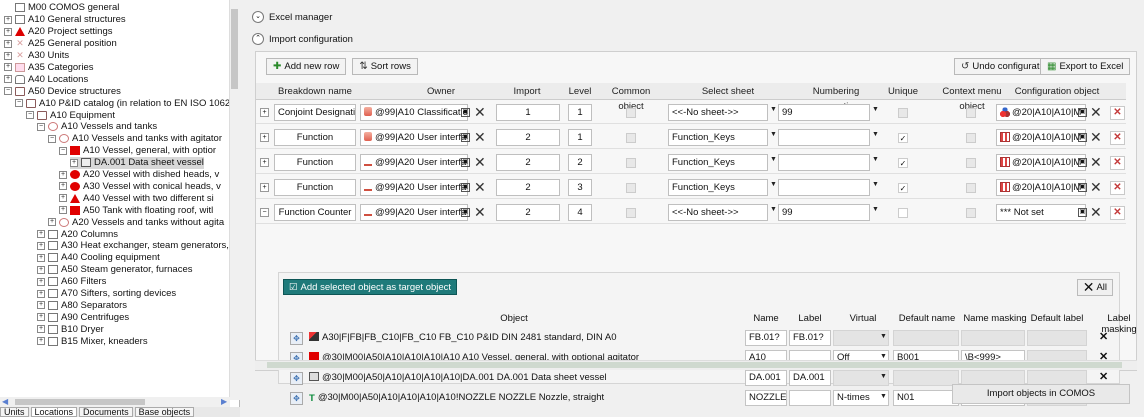 The width and height of the screenshot is (1144, 417). Describe the element at coordinates (70, 329) in the screenshot. I see `tree-item: + B10 Dryer` at that location.